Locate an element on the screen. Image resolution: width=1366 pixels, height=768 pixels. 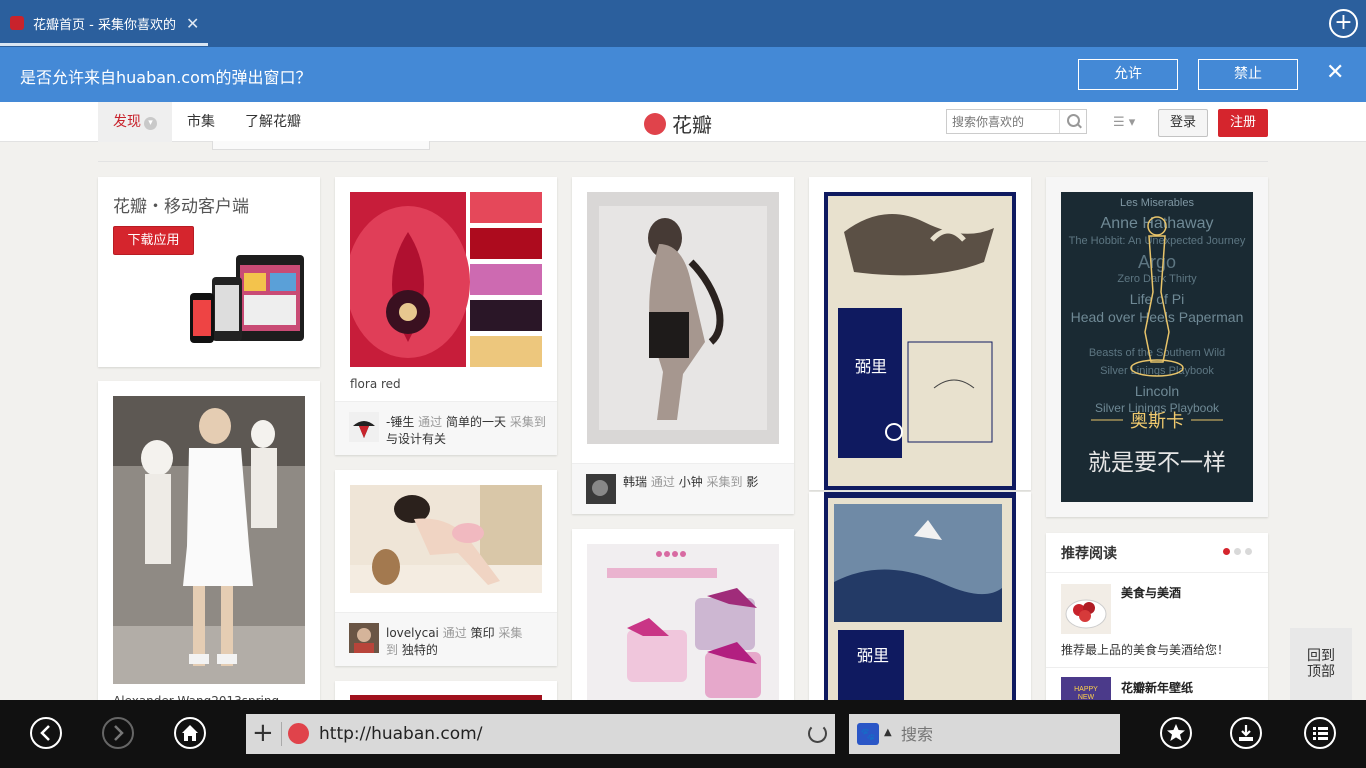
pin-source: lovelycai 通过 策印 采集 到 独特的 is located at coordinates (446, 639).